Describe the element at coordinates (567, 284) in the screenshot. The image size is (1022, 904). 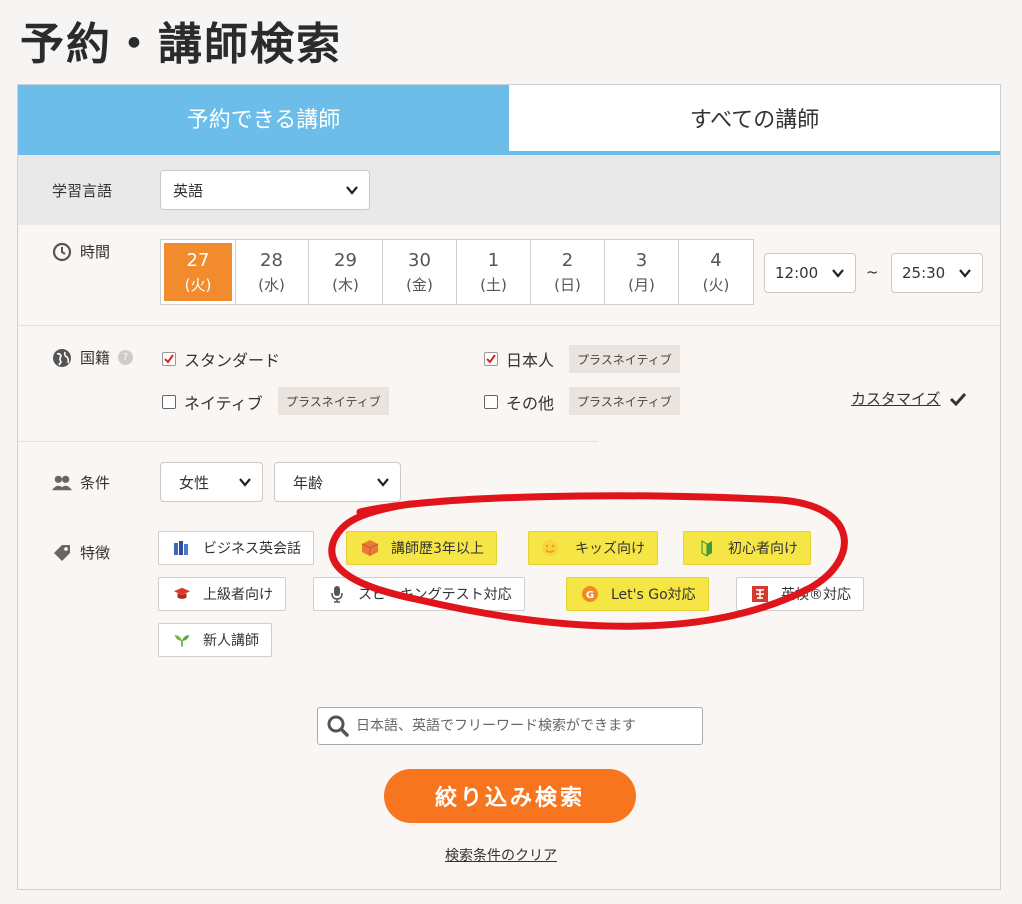
I see `date-dow: (日)` at that location.